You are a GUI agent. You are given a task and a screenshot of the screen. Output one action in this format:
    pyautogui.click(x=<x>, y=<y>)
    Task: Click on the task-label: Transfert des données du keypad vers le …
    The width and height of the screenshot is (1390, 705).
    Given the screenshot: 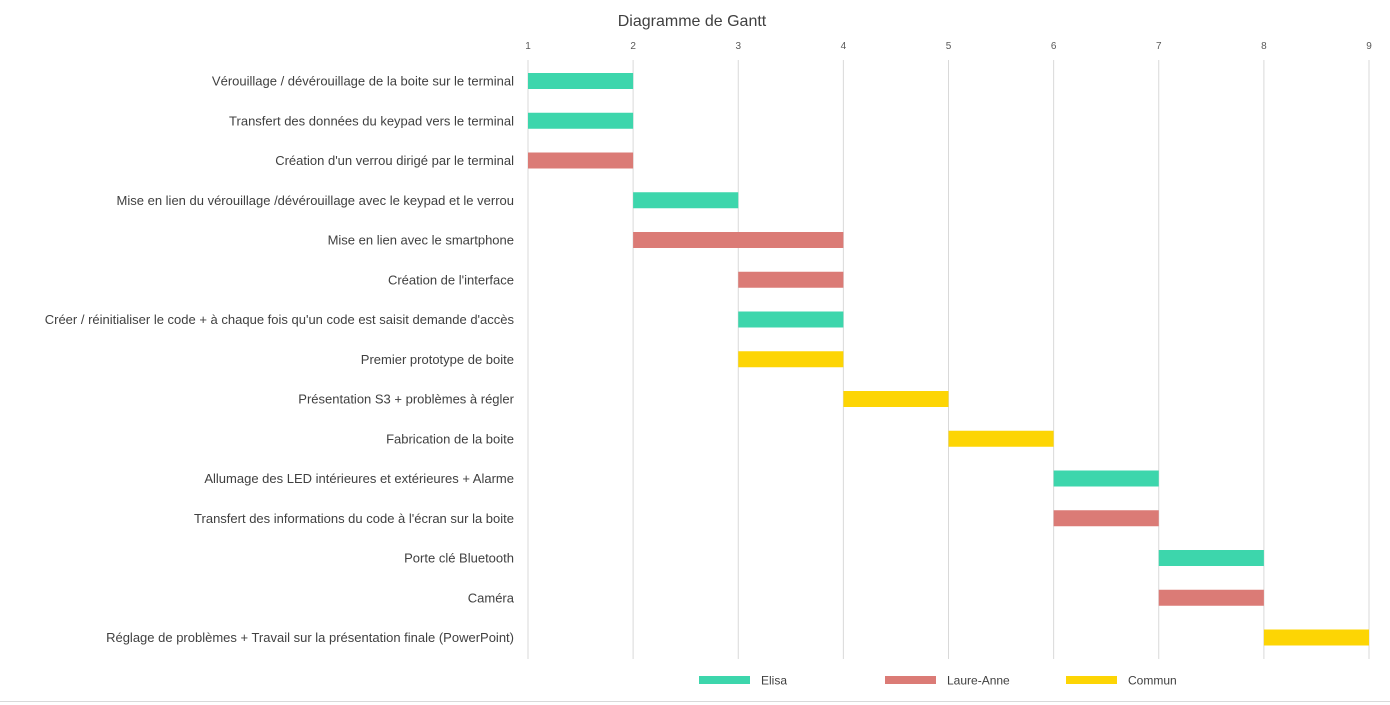 What is the action you would take?
    pyautogui.click(x=371, y=120)
    